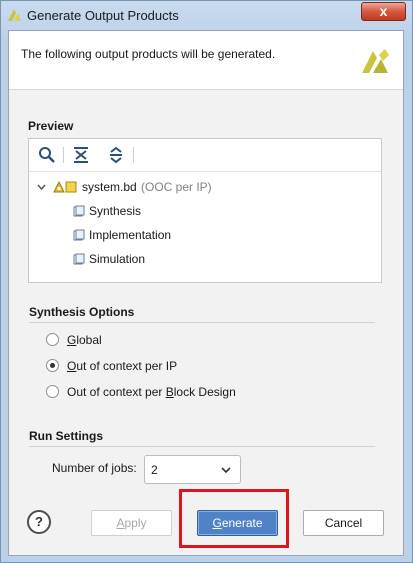 This screenshot has height=563, width=413. Describe the element at coordinates (103, 15) in the screenshot. I see `window-title: Generate Output Products` at that location.